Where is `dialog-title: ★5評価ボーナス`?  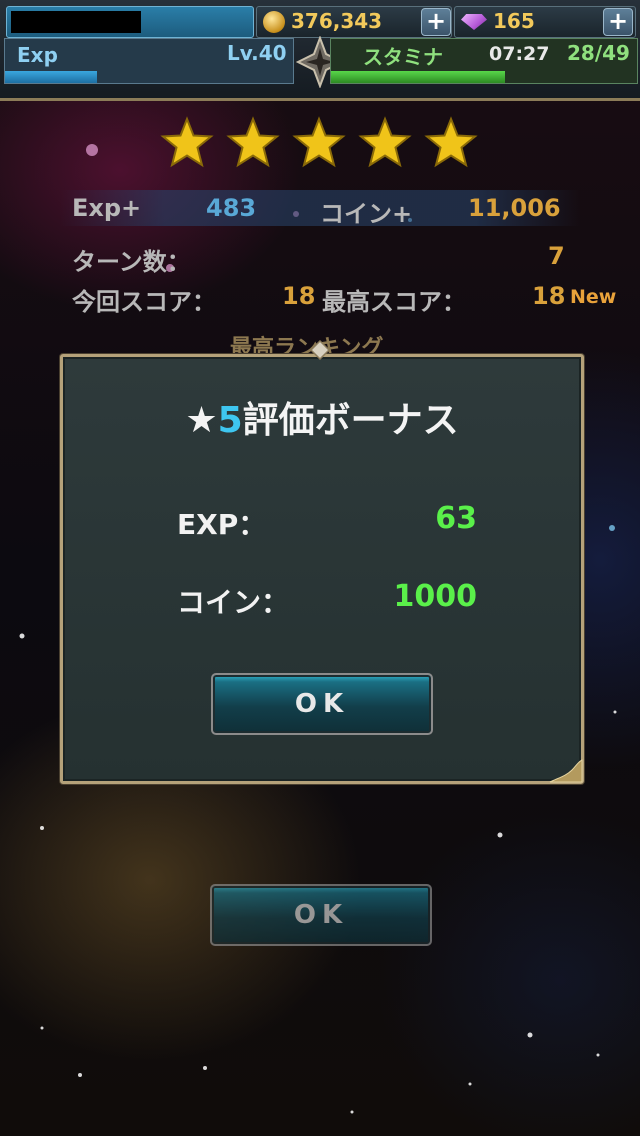 dialog-title: ★5評価ボーナス is located at coordinates (322, 417).